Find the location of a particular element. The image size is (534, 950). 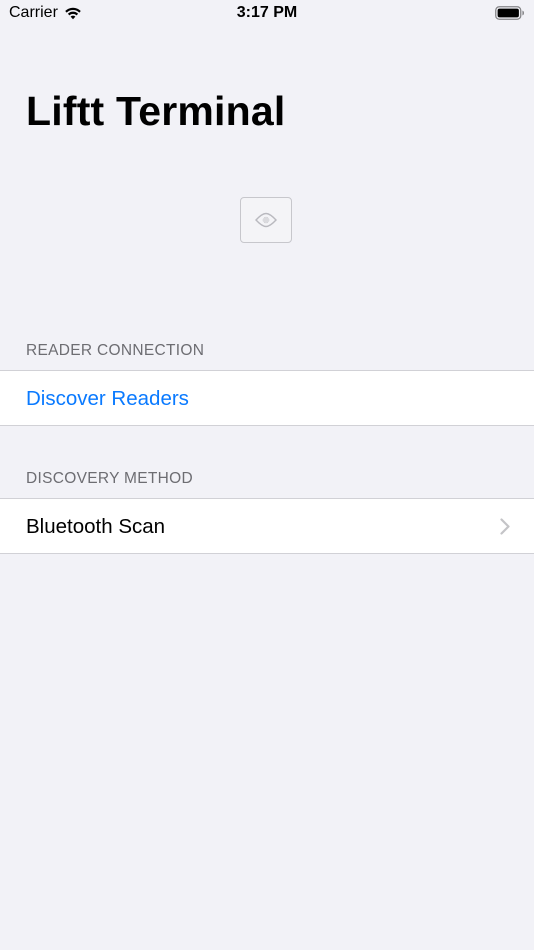

status-time: 3:17 PM is located at coordinates (267, 12).